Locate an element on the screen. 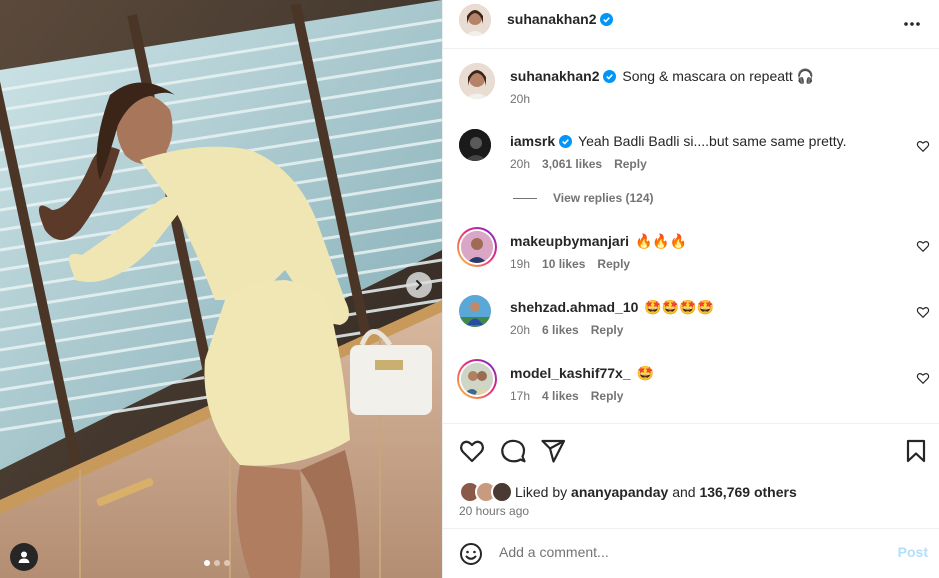 This screenshot has height=578, width=939. user-tag-icon is located at coordinates (24, 557).